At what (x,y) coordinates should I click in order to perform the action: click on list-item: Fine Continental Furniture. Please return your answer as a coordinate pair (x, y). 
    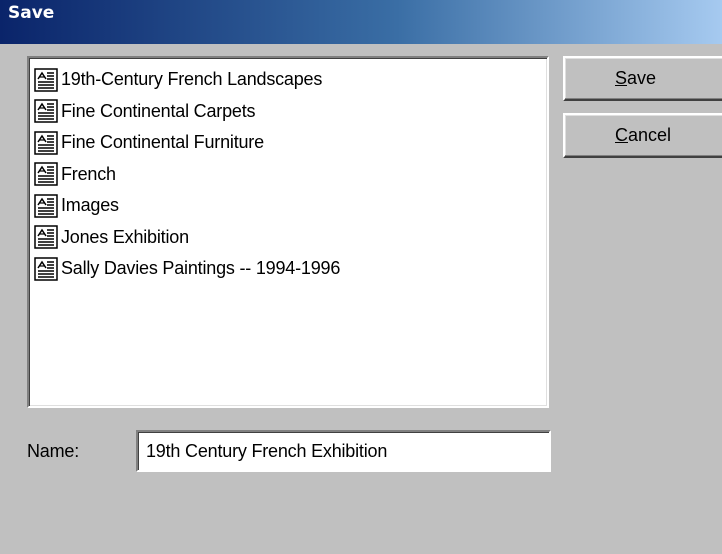
    Looking at the image, I should click on (290, 143).